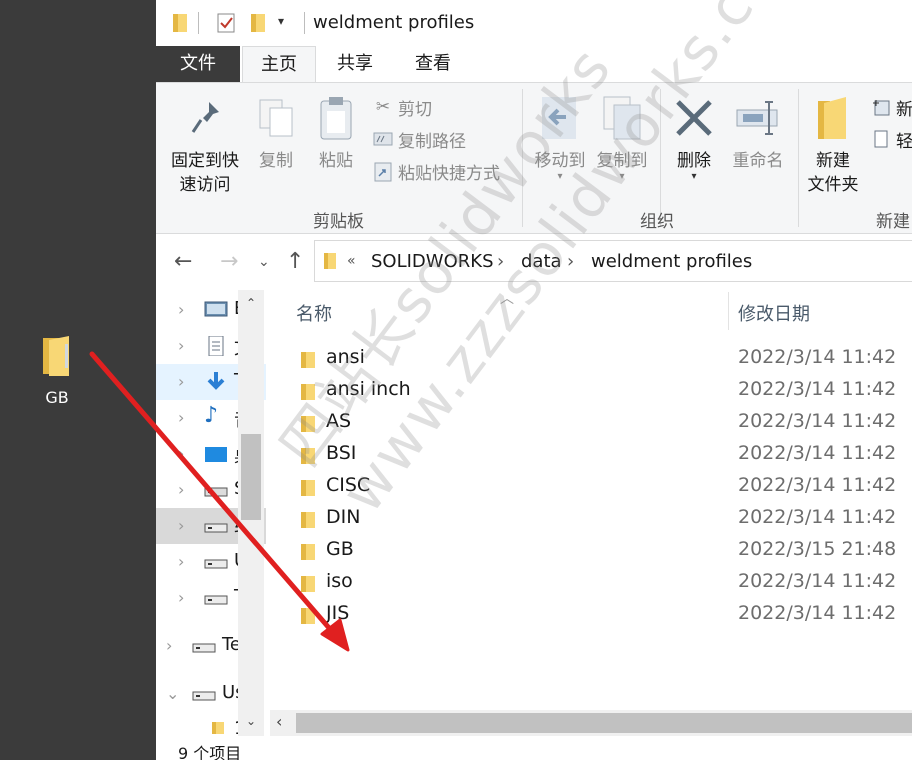  What do you see at coordinates (339, 421) in the screenshot?
I see `file-name: AS` at bounding box center [339, 421].